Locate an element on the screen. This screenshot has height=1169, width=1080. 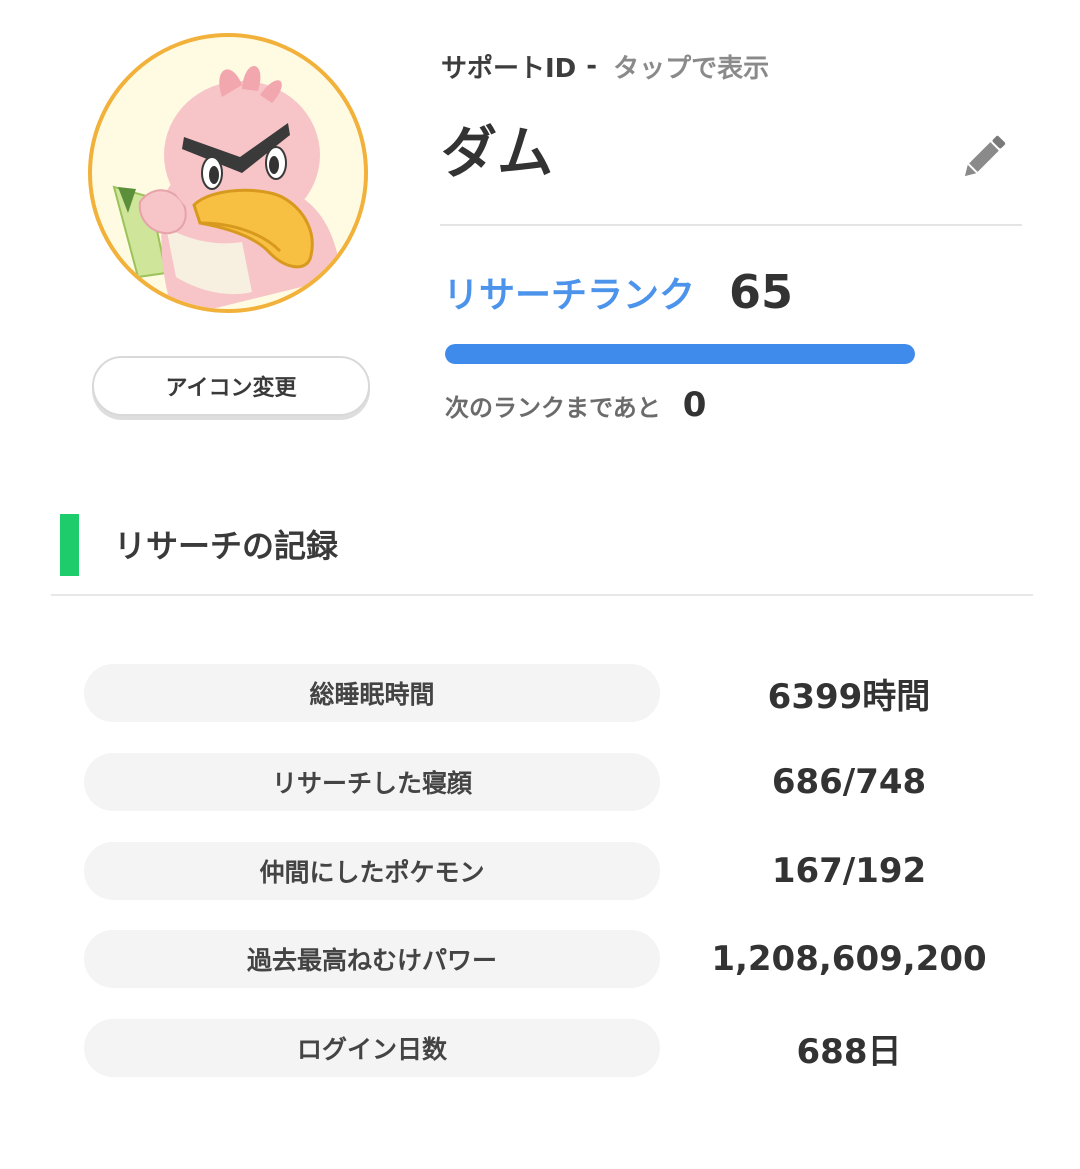
avatar is located at coordinates (228, 173).